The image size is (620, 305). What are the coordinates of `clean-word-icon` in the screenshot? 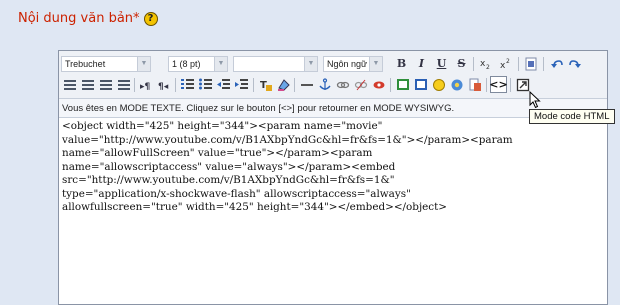 It's located at (530, 63).